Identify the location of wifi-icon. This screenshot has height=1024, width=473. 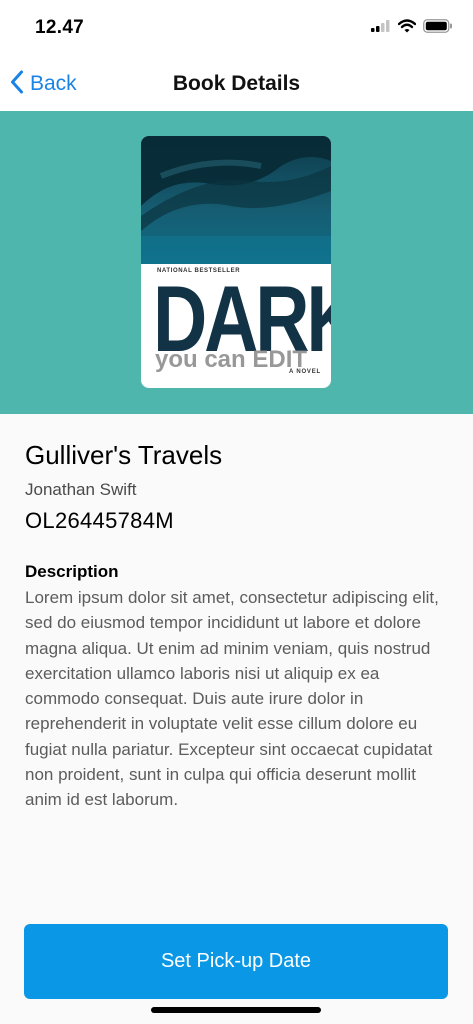
(407, 28).